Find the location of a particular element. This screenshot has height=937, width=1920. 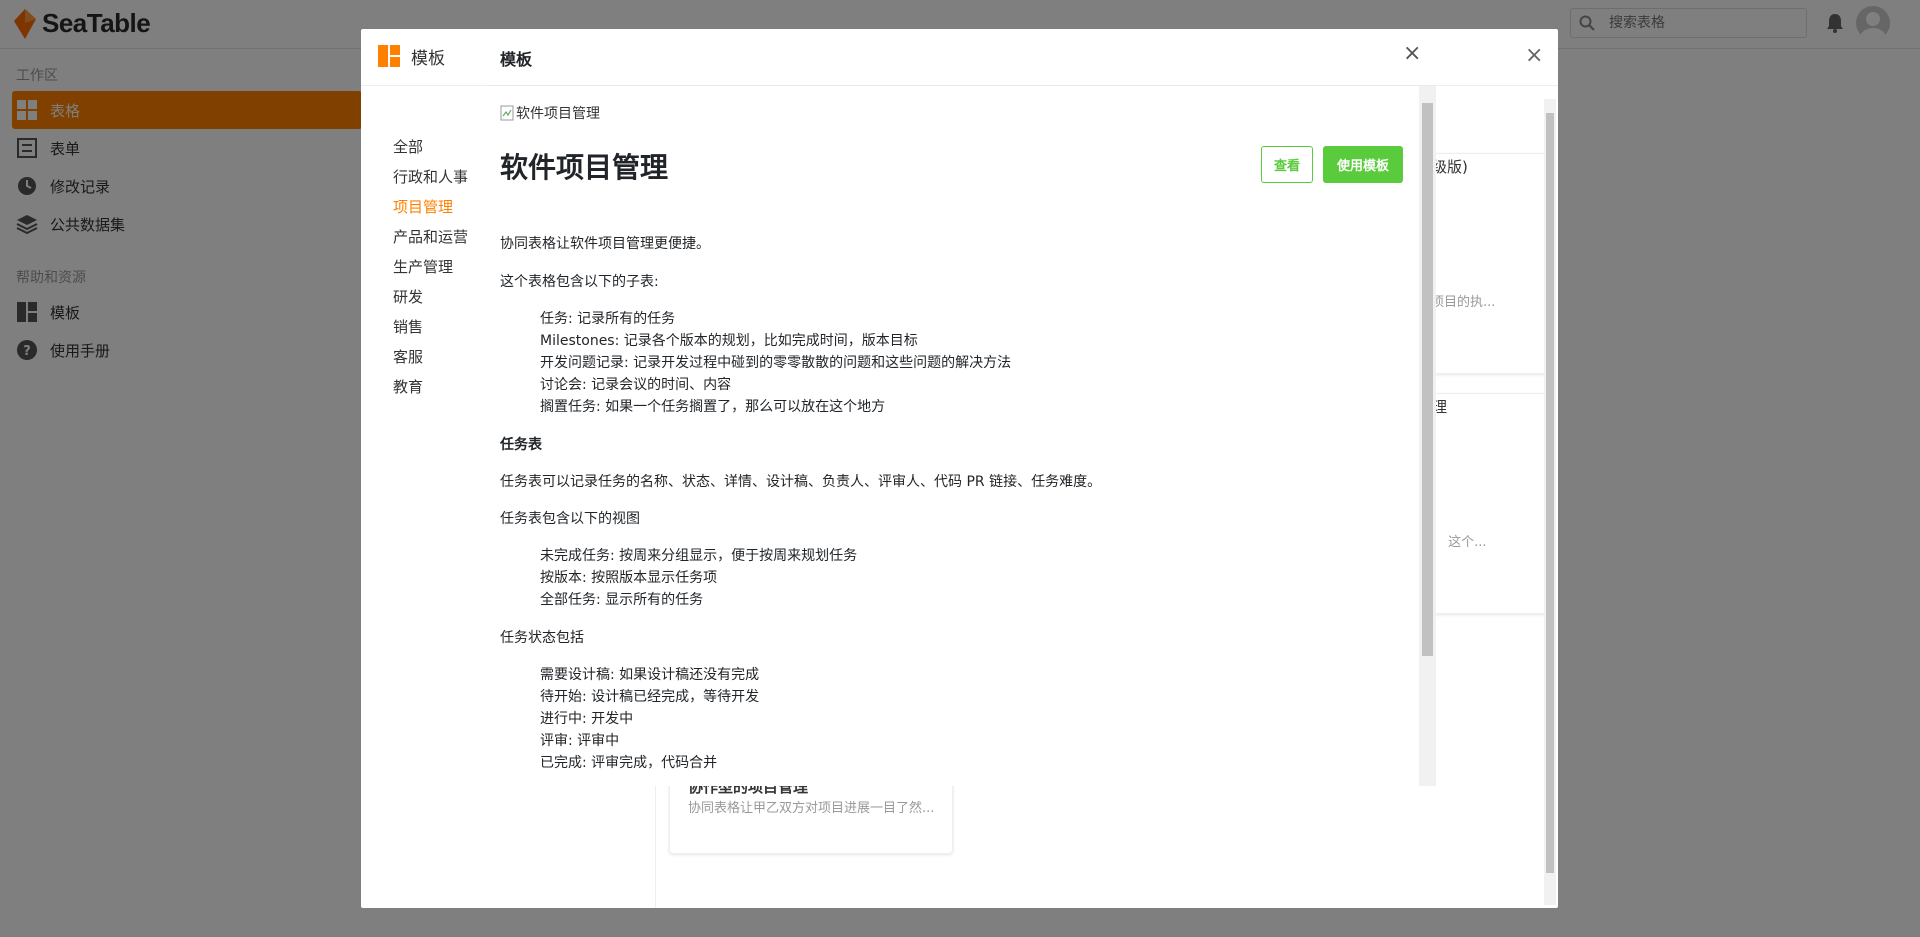

list-item: 待开始: 设计稿已经完成，等待开发 is located at coordinates (650, 697).